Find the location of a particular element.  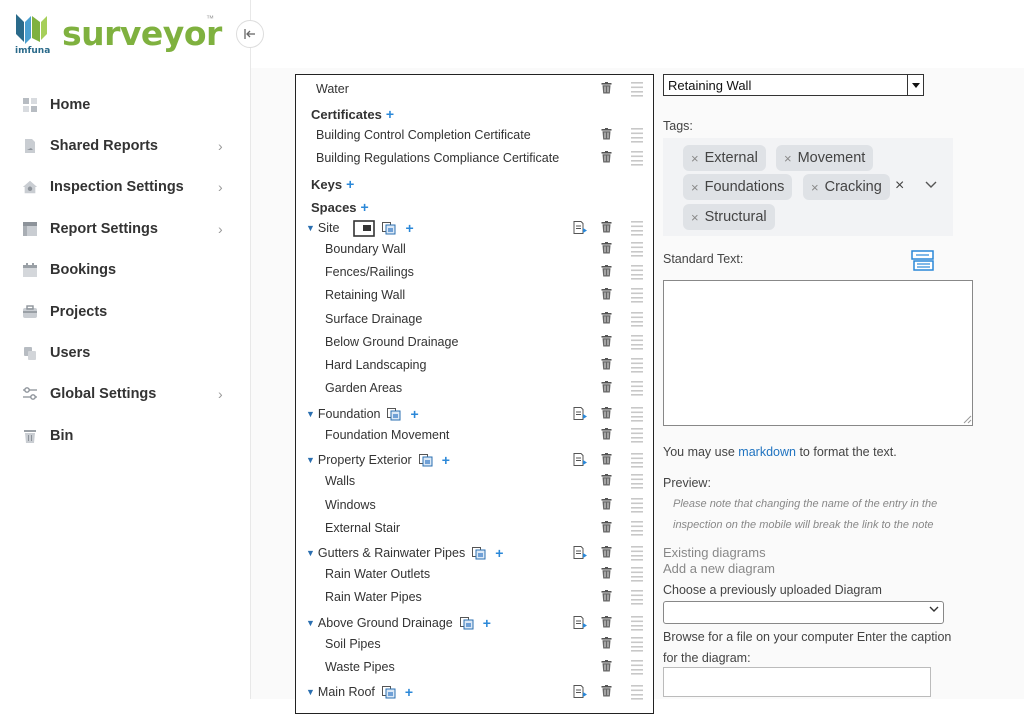

tag-chip: × Cracking is located at coordinates (846, 187).